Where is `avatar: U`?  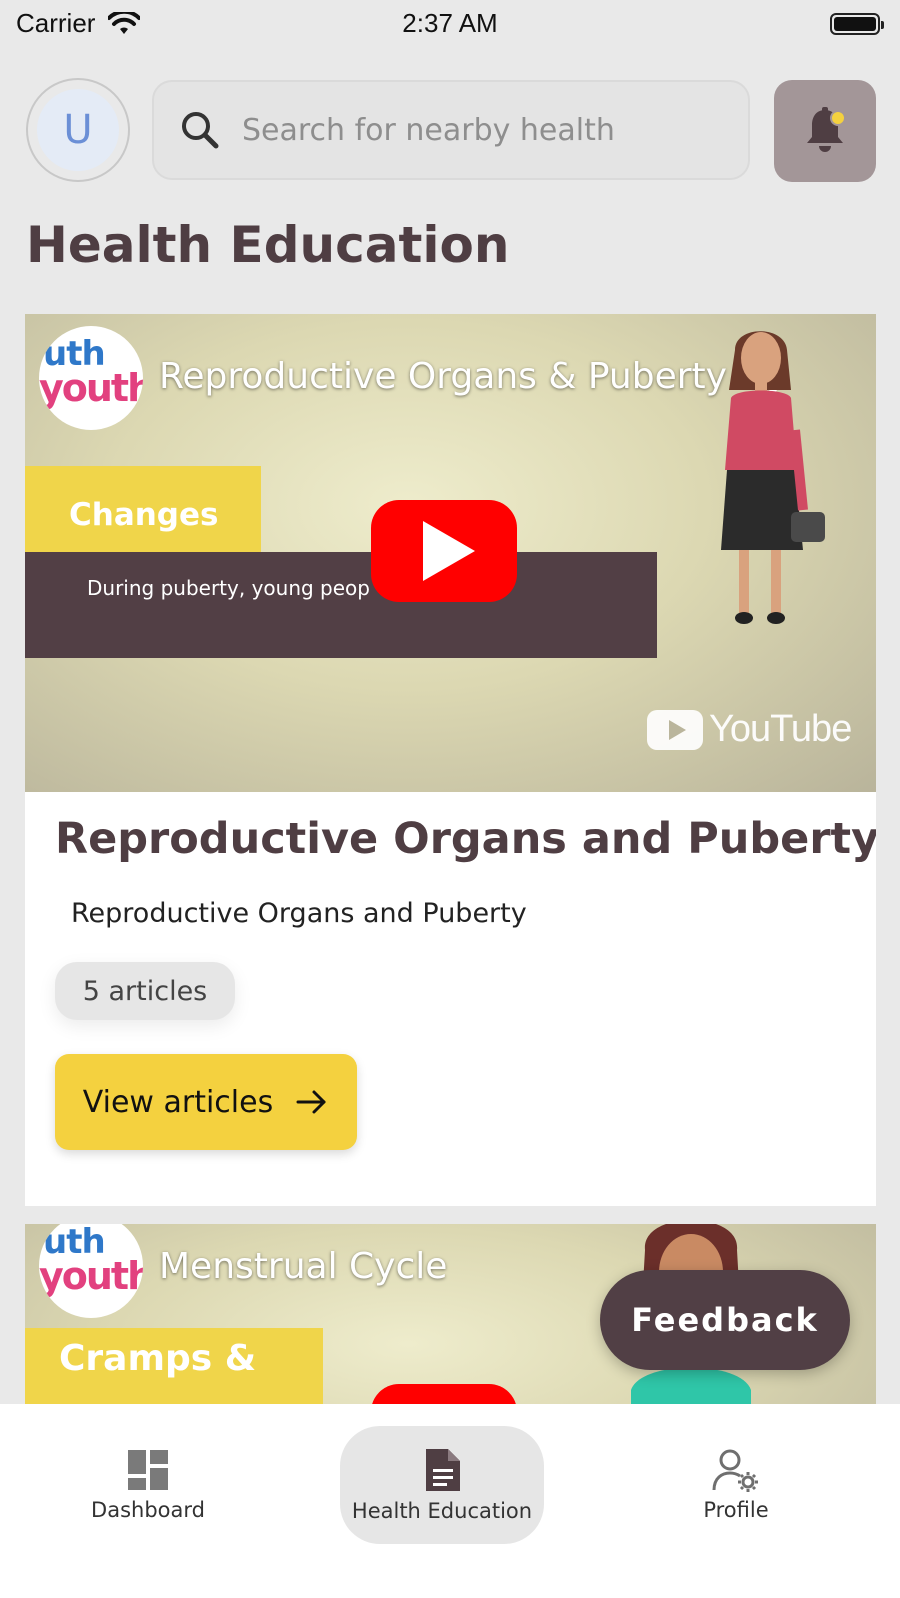
avatar: U is located at coordinates (78, 130).